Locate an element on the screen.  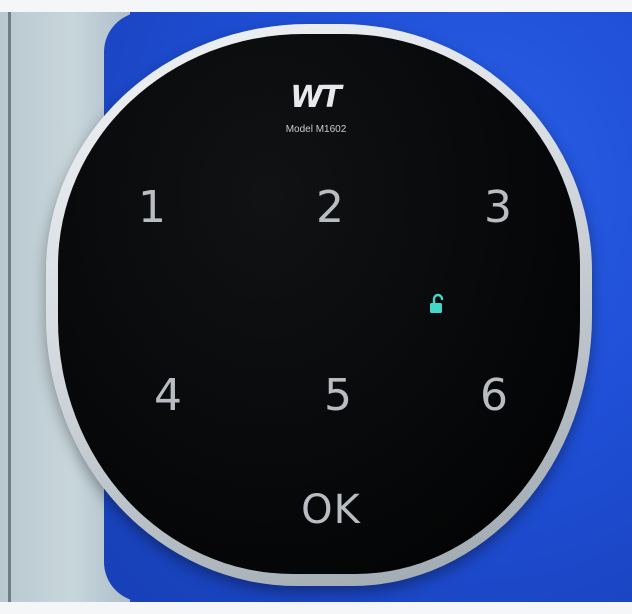
frame-edge is located at coordinates (9, 307).